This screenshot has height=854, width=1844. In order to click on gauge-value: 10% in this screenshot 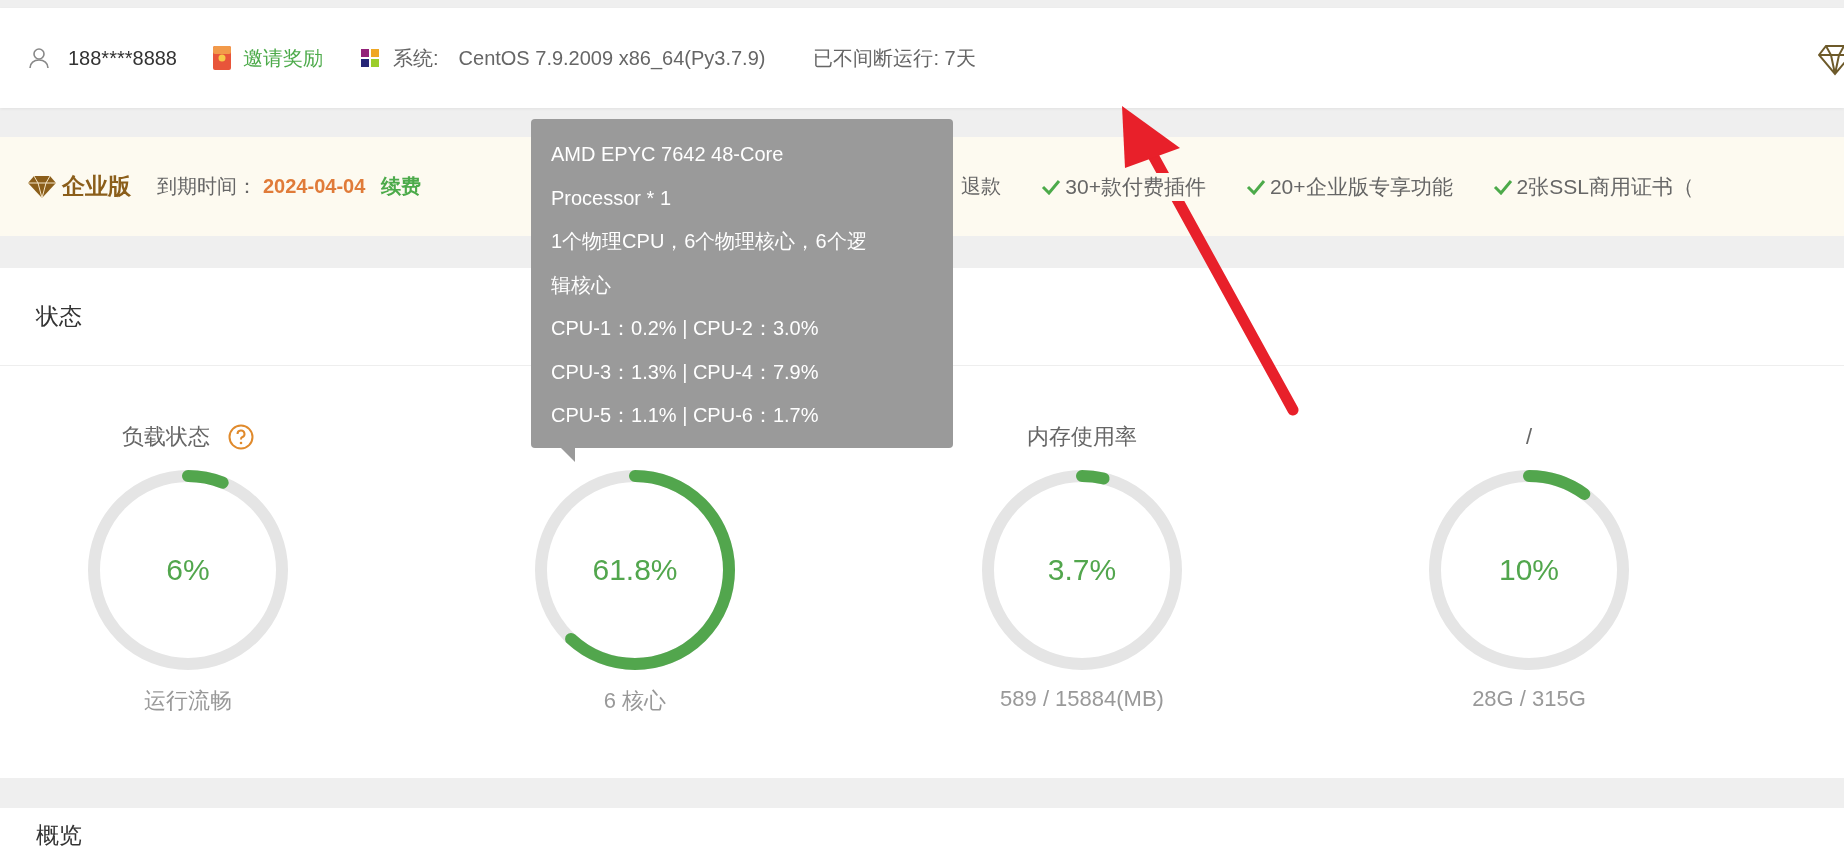, I will do `click(1529, 570)`.